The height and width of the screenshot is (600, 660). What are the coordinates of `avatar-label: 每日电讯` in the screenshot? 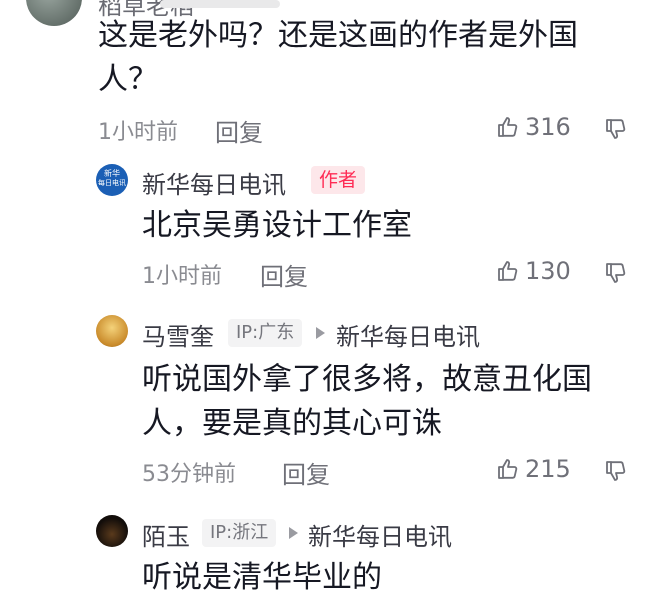 It's located at (112, 183).